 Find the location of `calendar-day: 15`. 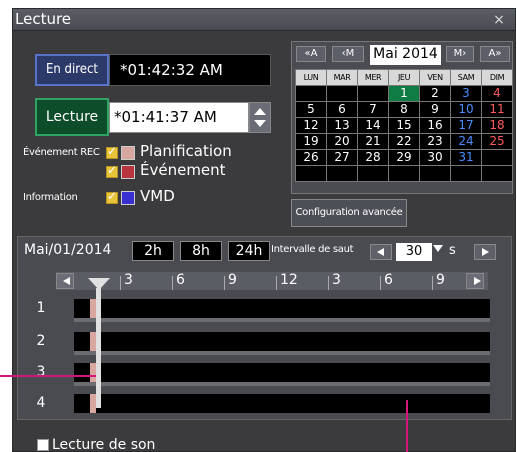

calendar-day: 15 is located at coordinates (404, 125).